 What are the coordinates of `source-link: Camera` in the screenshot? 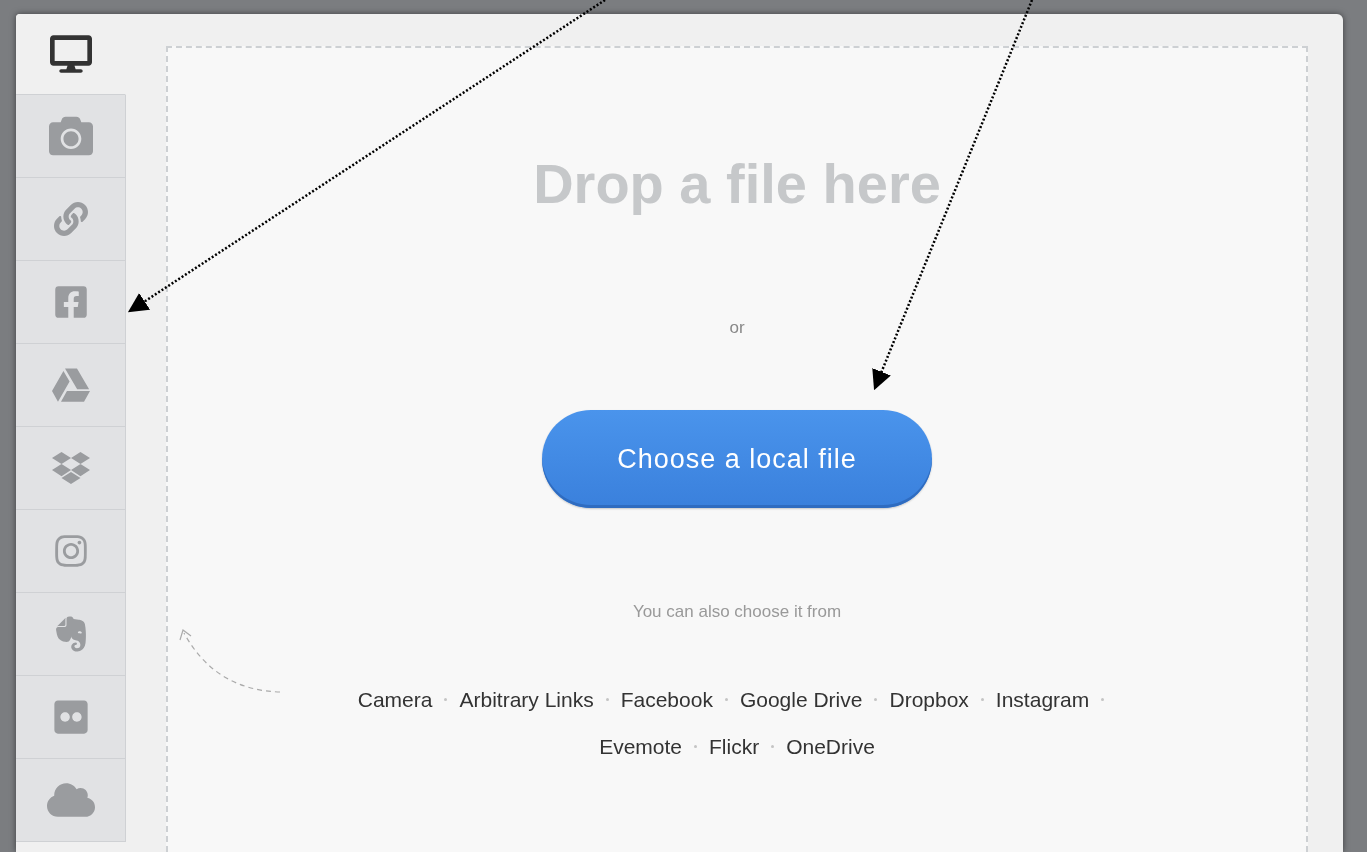 It's located at (395, 699).